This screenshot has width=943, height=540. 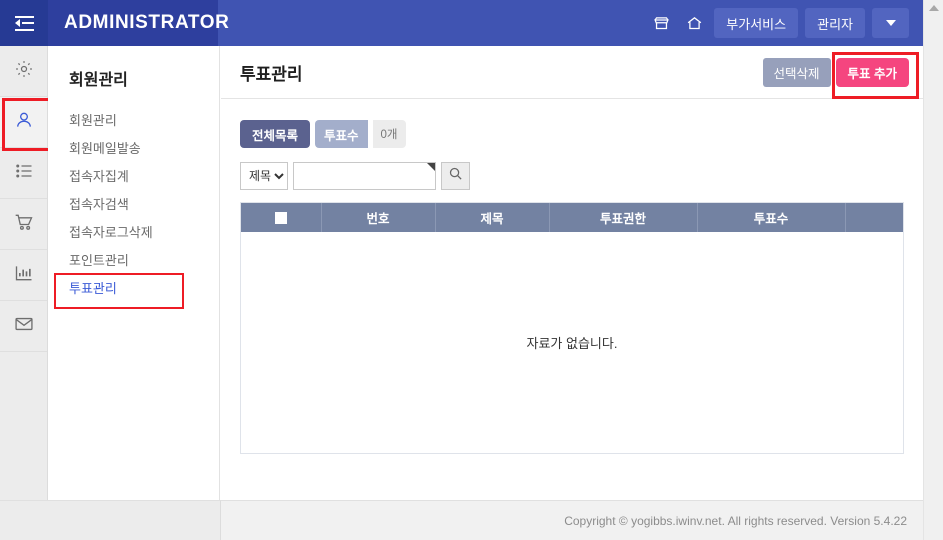 I want to click on search-input-wrapper, so click(x=364, y=176).